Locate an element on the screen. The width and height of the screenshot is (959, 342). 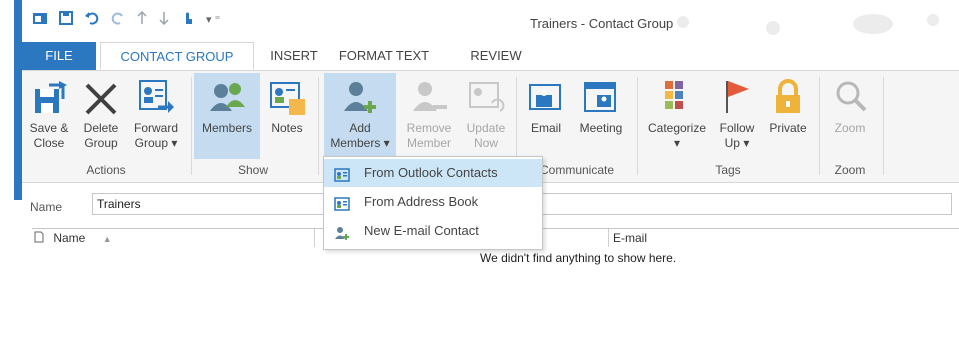
delete-group-button: Delete Group is located at coordinates (101, 112).